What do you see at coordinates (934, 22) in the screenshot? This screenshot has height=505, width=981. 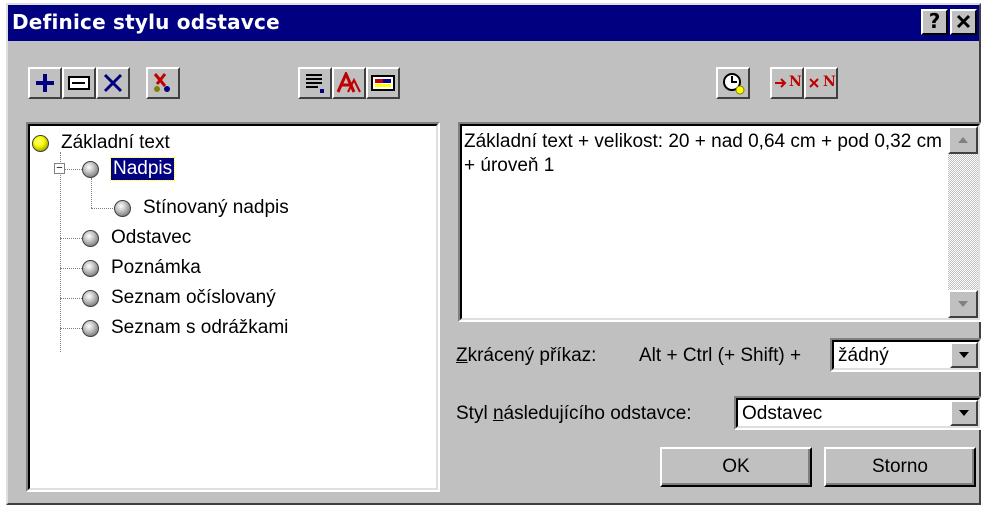 I see `help-button: ?` at bounding box center [934, 22].